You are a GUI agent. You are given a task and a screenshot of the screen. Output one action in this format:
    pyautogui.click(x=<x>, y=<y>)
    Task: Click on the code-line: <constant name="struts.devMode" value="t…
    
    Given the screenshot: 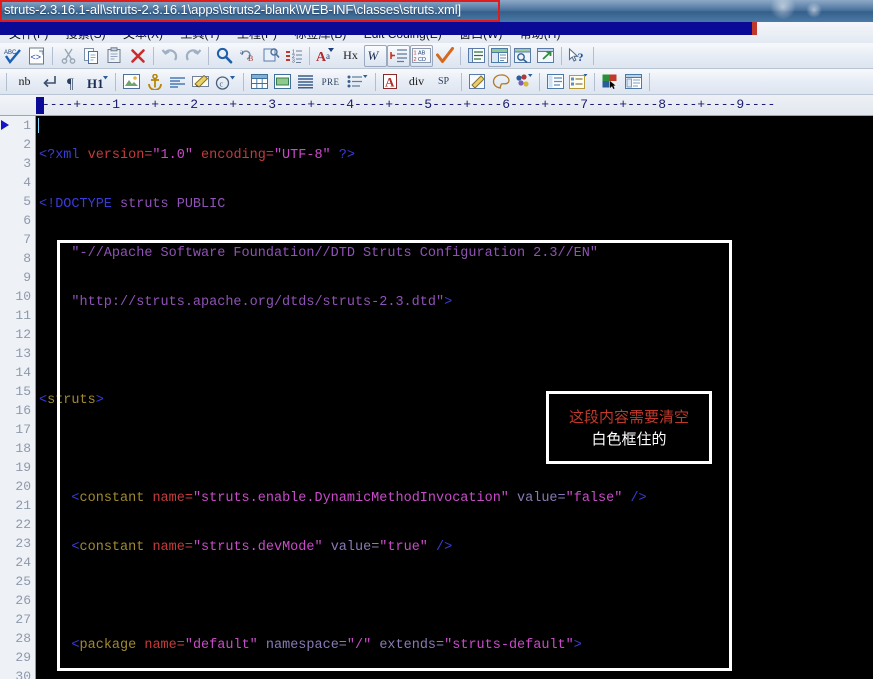 What is the action you would take?
    pyautogui.click(x=262, y=547)
    